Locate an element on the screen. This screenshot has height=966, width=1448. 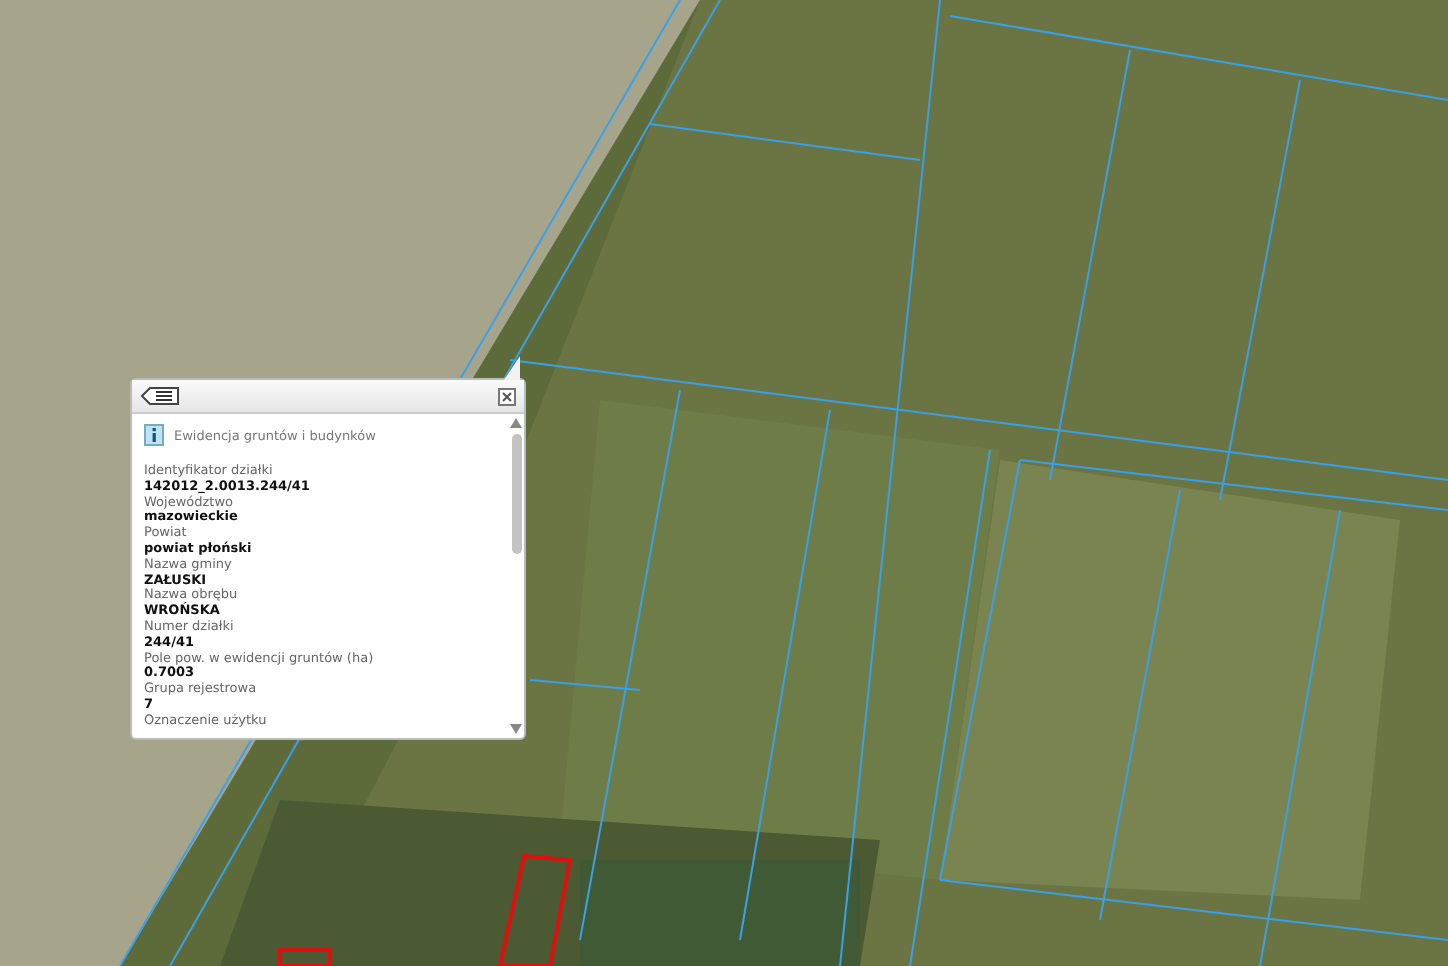
close-icon is located at coordinates (507, 396).